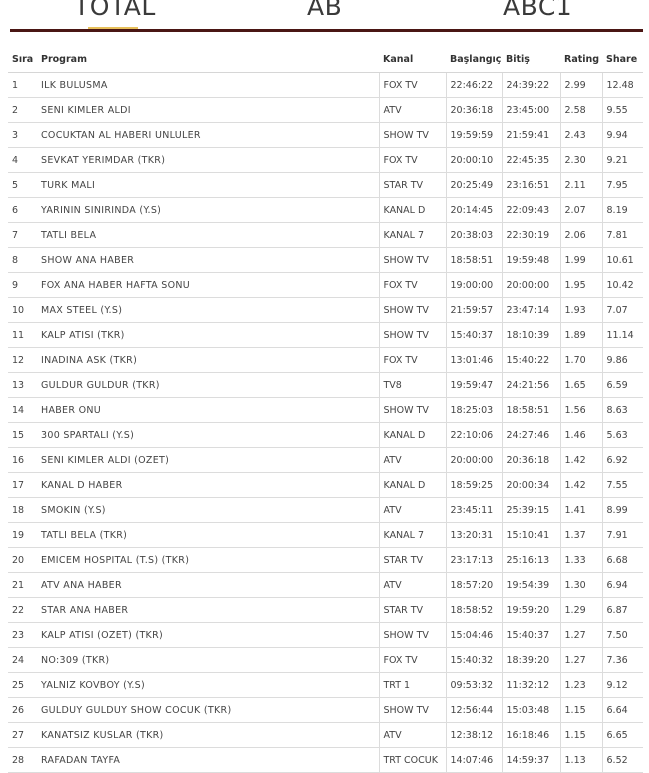  Describe the element at coordinates (473, 85) in the screenshot. I see `start-time-cell: 22:46:22` at that location.